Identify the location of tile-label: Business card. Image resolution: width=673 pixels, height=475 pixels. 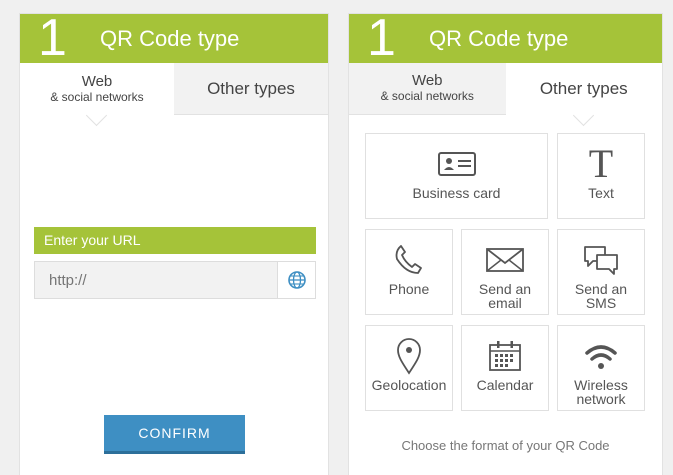
(456, 193).